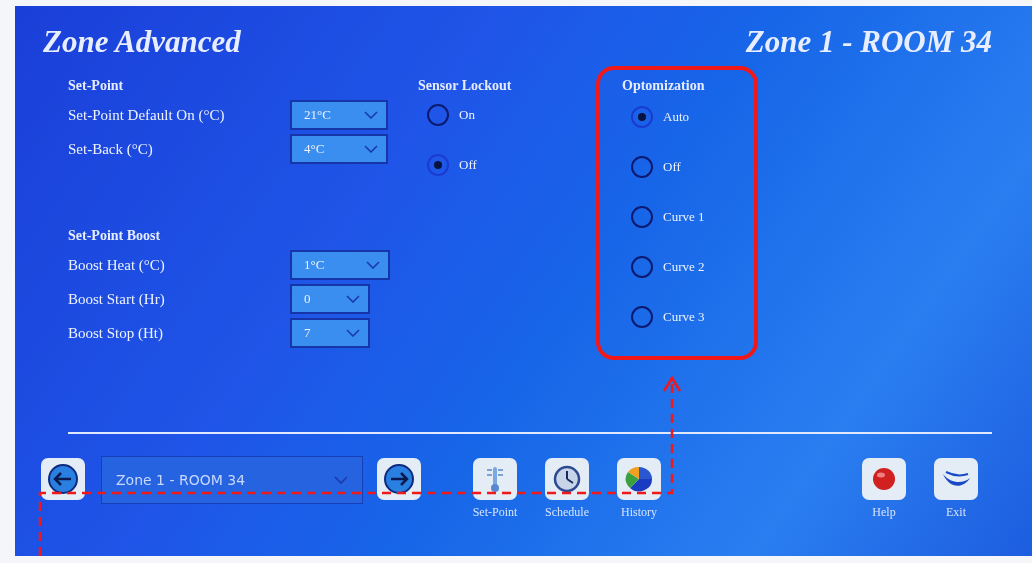  What do you see at coordinates (467, 115) in the screenshot?
I see `radio-label: On` at bounding box center [467, 115].